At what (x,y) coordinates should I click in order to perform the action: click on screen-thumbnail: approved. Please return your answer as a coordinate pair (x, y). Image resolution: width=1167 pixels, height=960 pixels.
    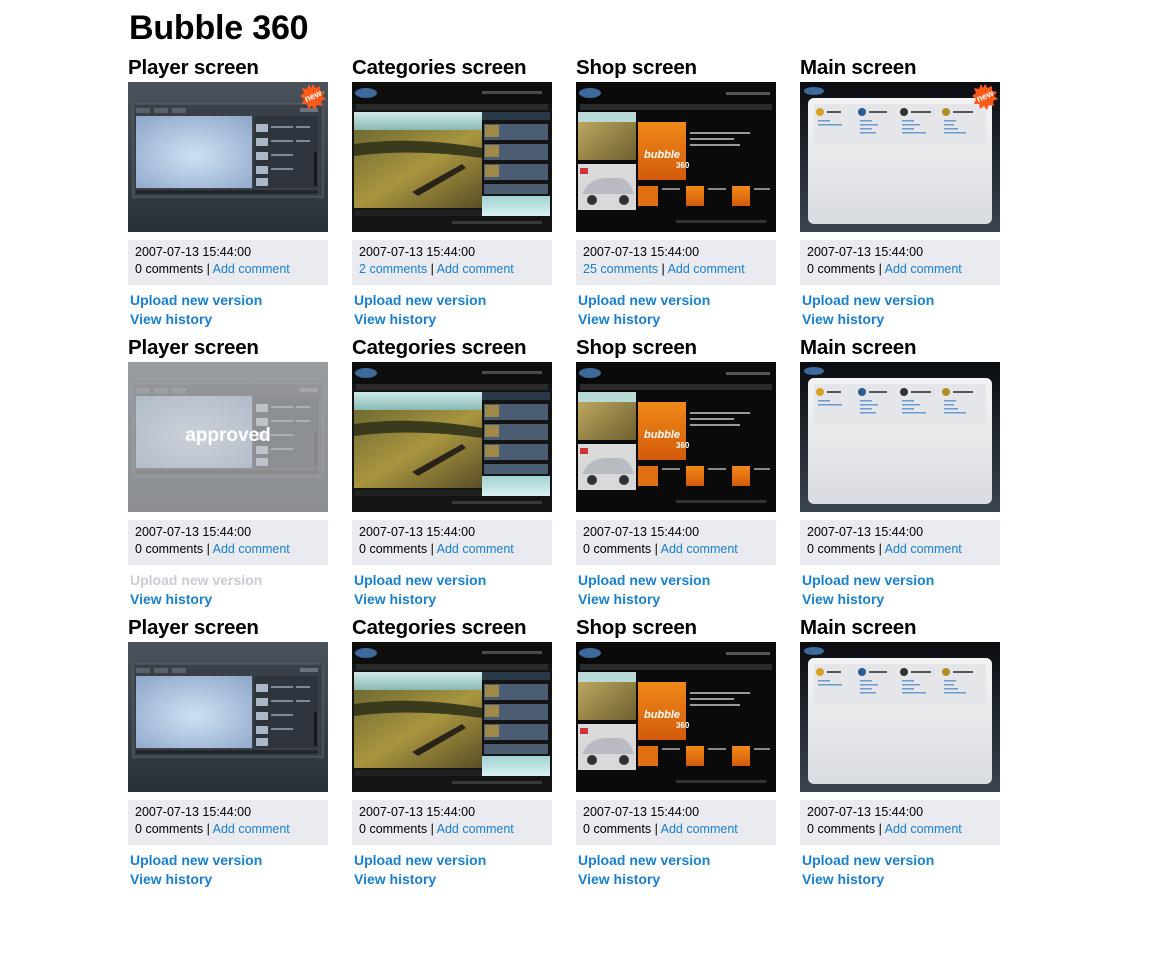
    Looking at the image, I should click on (228, 437).